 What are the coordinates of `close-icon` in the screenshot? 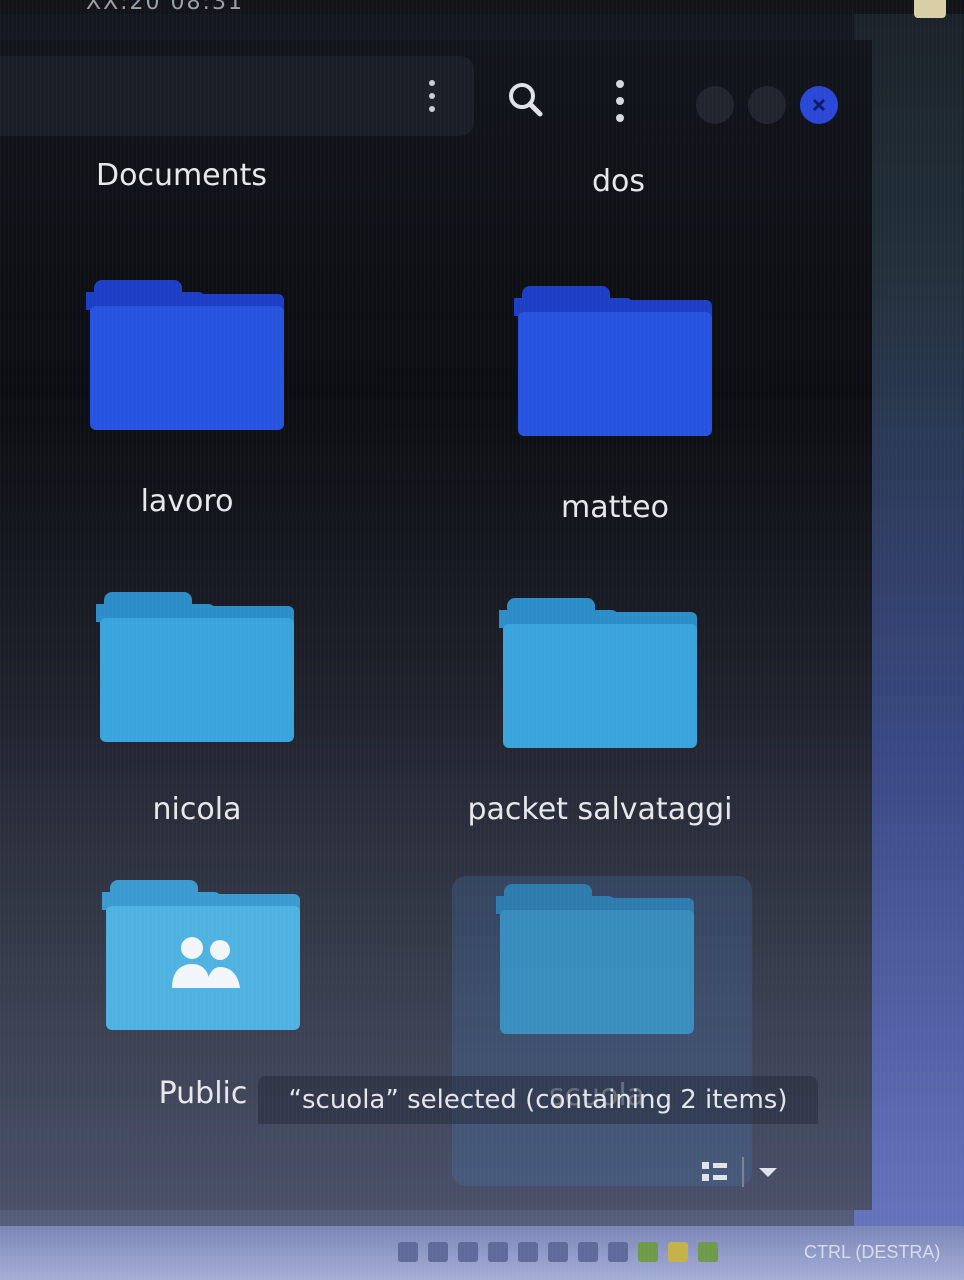 It's located at (819, 105).